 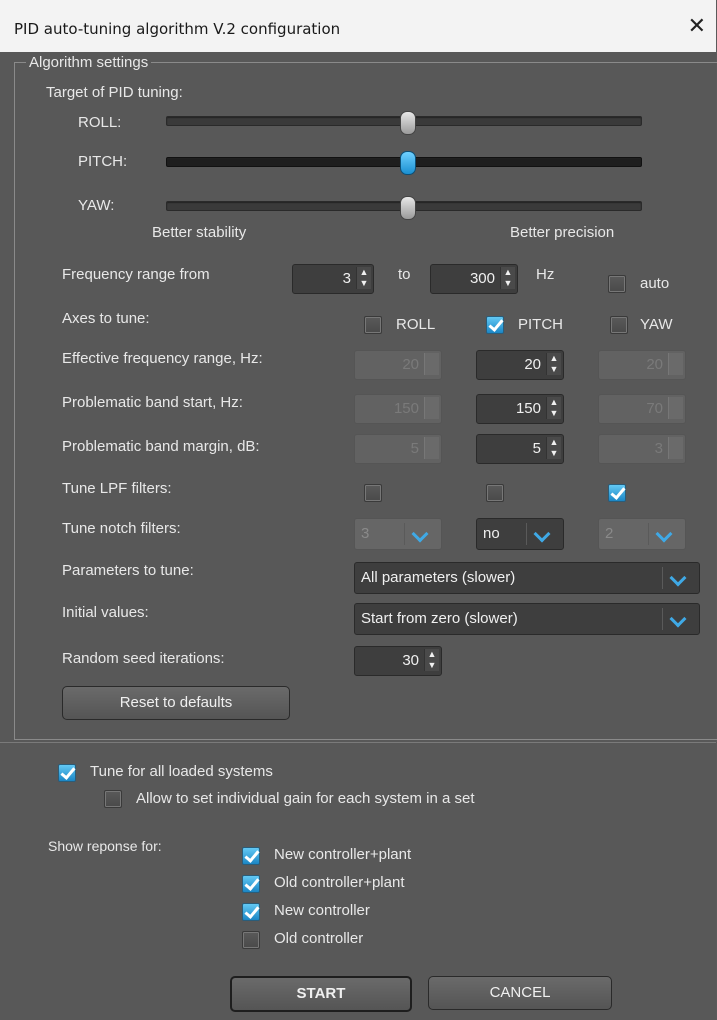 I want to click on band-start-yaw-spinner: 70 ▲▼, so click(x=642, y=409).